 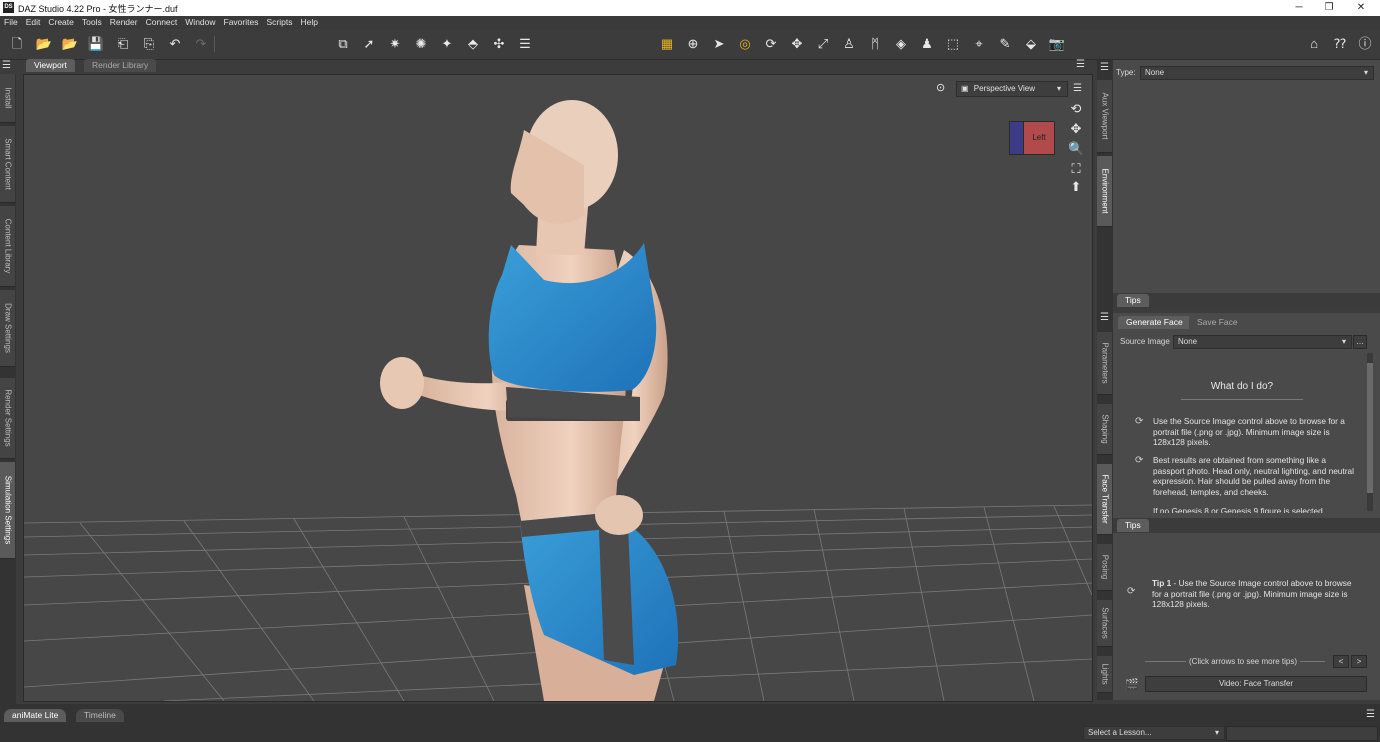 What do you see at coordinates (1361, 8) in the screenshot?
I see `close-button: ✕` at bounding box center [1361, 8].